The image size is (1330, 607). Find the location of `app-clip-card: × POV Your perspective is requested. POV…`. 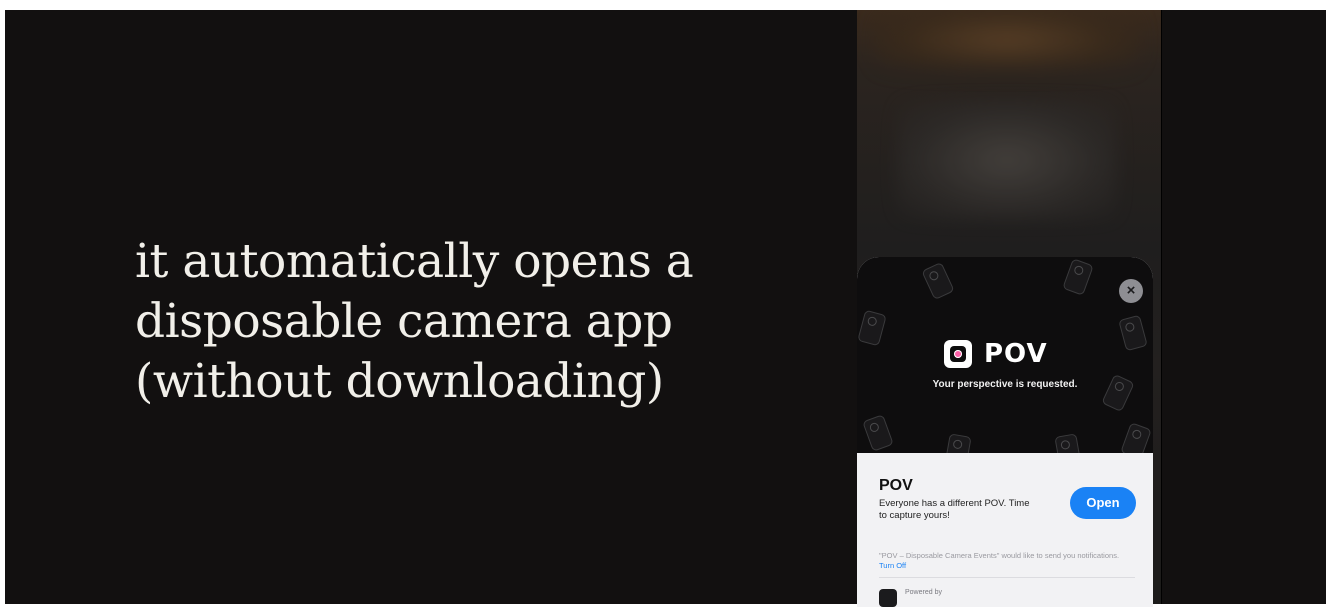

app-clip-card: × POV Your perspective is requested. POV… is located at coordinates (1005, 432).